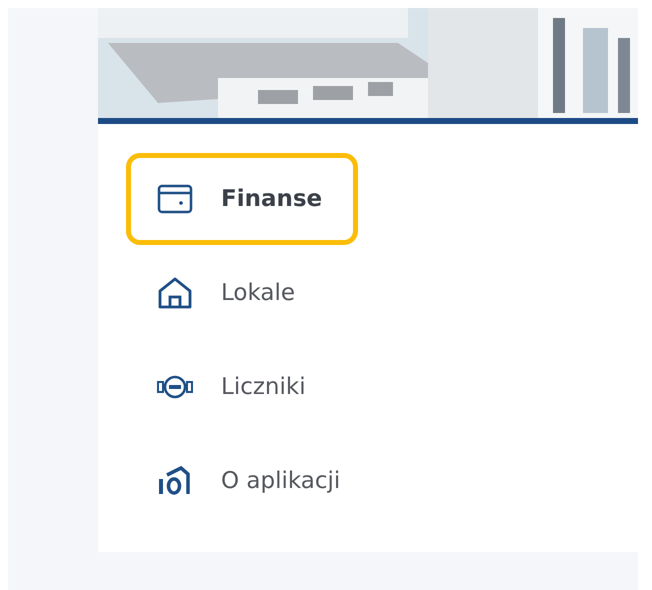 The width and height of the screenshot is (652, 590). What do you see at coordinates (175, 199) in the screenshot?
I see `wallet-icon` at bounding box center [175, 199].